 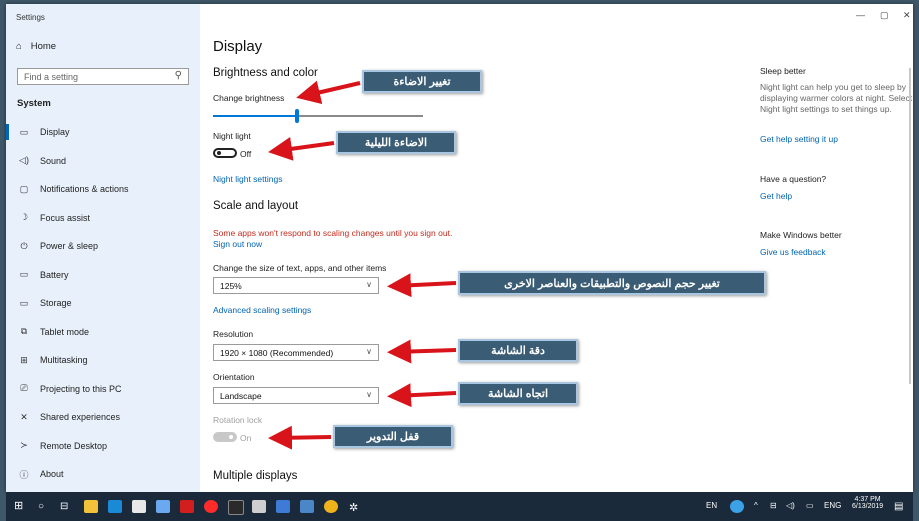 What do you see at coordinates (793, 179) in the screenshot?
I see `question-heading: Have a question?` at bounding box center [793, 179].